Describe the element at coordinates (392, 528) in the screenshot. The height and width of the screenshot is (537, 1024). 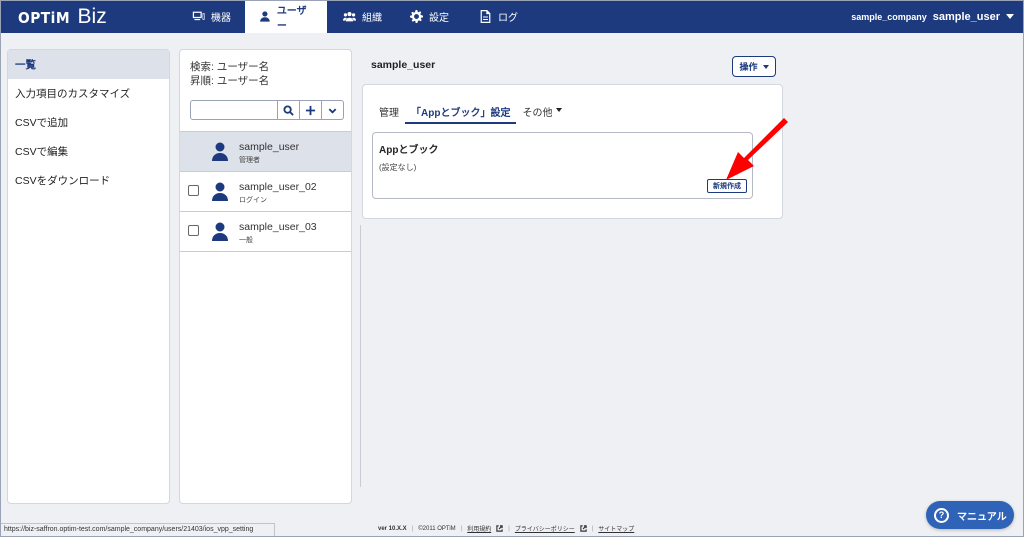
I see `version-text: ver 10.X.X` at that location.